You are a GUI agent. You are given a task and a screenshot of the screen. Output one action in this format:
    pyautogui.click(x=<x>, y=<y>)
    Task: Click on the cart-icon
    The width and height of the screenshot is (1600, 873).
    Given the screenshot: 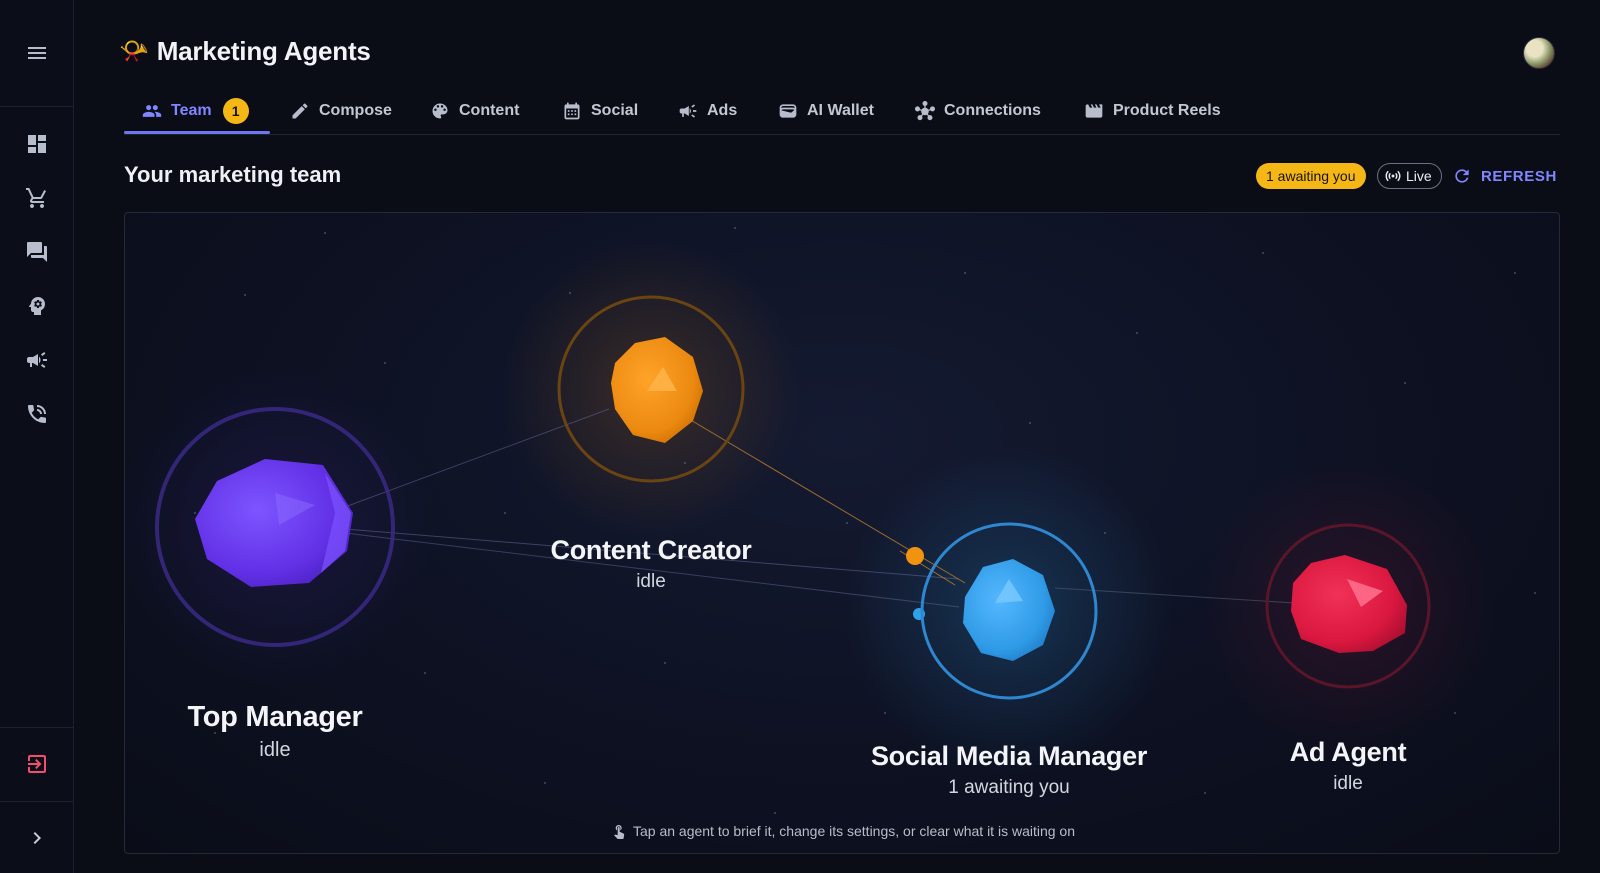 What is the action you would take?
    pyautogui.click(x=36, y=198)
    